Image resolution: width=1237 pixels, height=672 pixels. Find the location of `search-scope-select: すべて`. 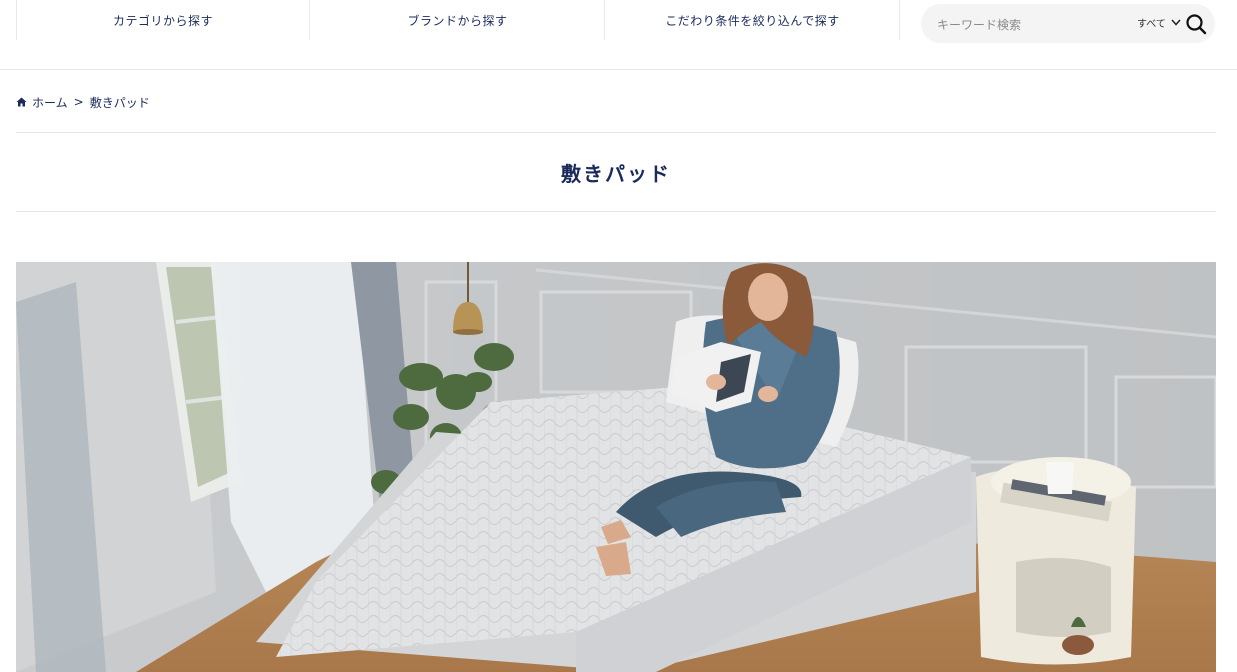

search-scope-select: すべて is located at coordinates (1159, 22).